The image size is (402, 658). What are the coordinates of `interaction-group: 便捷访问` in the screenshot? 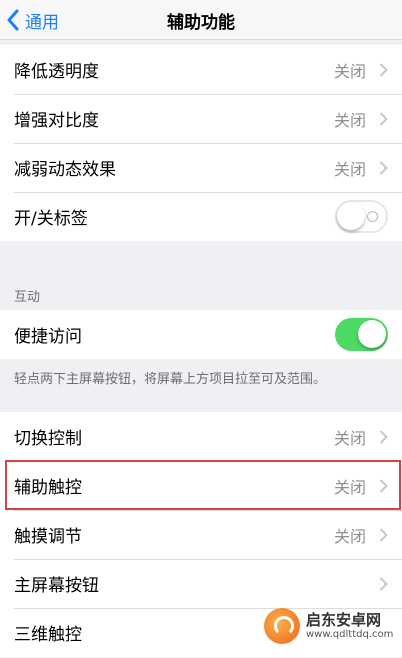 It's located at (201, 334).